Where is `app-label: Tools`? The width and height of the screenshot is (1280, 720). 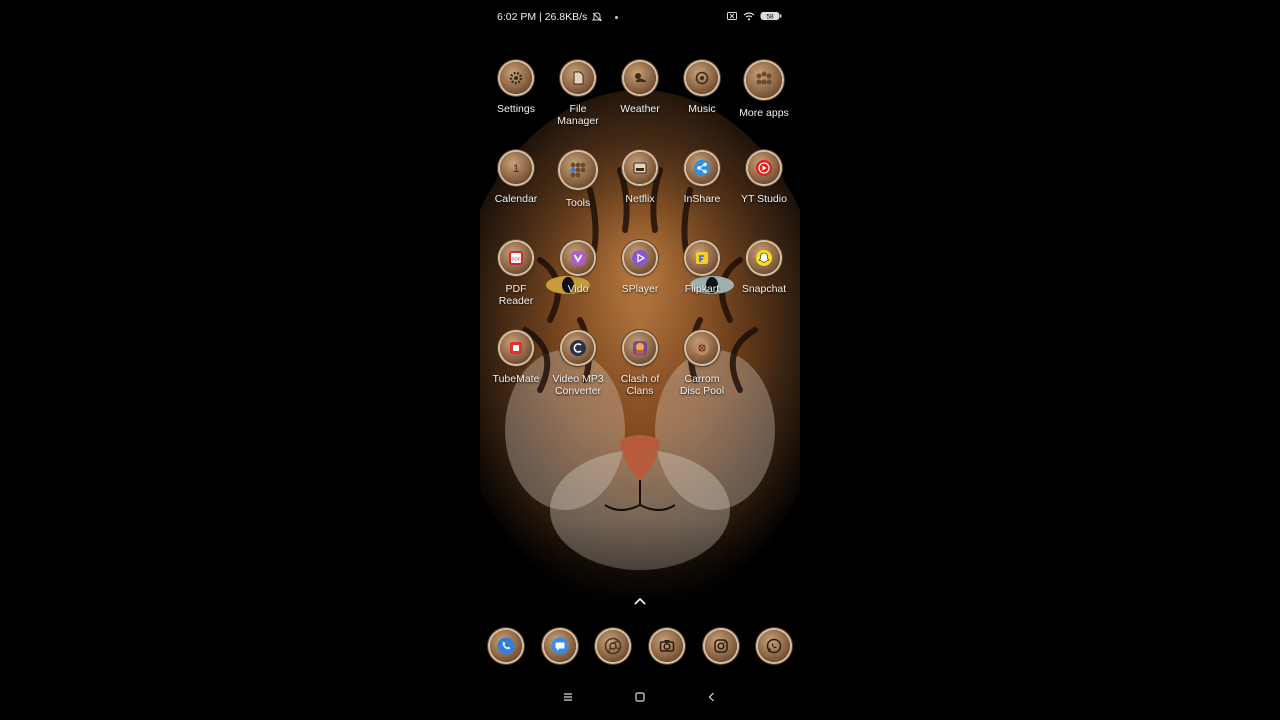
app-label: Tools is located at coordinates (578, 203).